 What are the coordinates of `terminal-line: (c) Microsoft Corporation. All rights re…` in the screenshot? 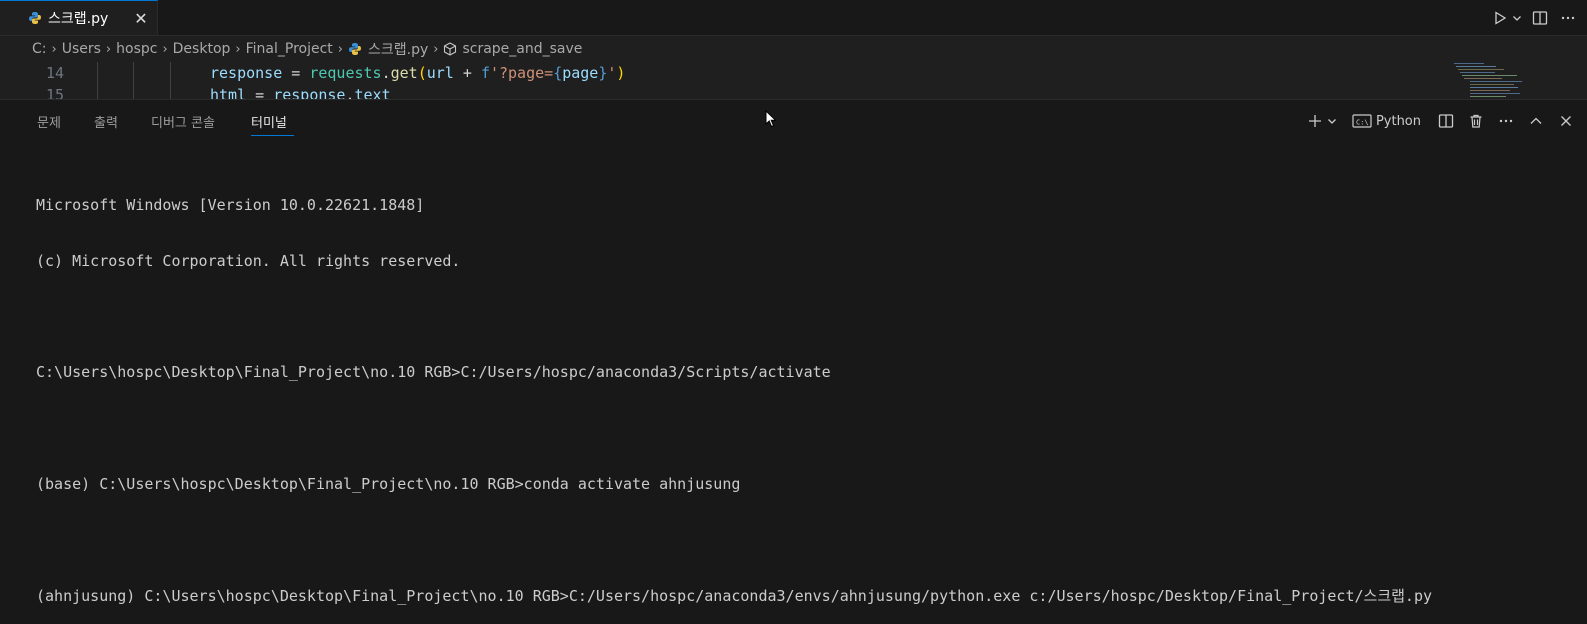 It's located at (248, 260).